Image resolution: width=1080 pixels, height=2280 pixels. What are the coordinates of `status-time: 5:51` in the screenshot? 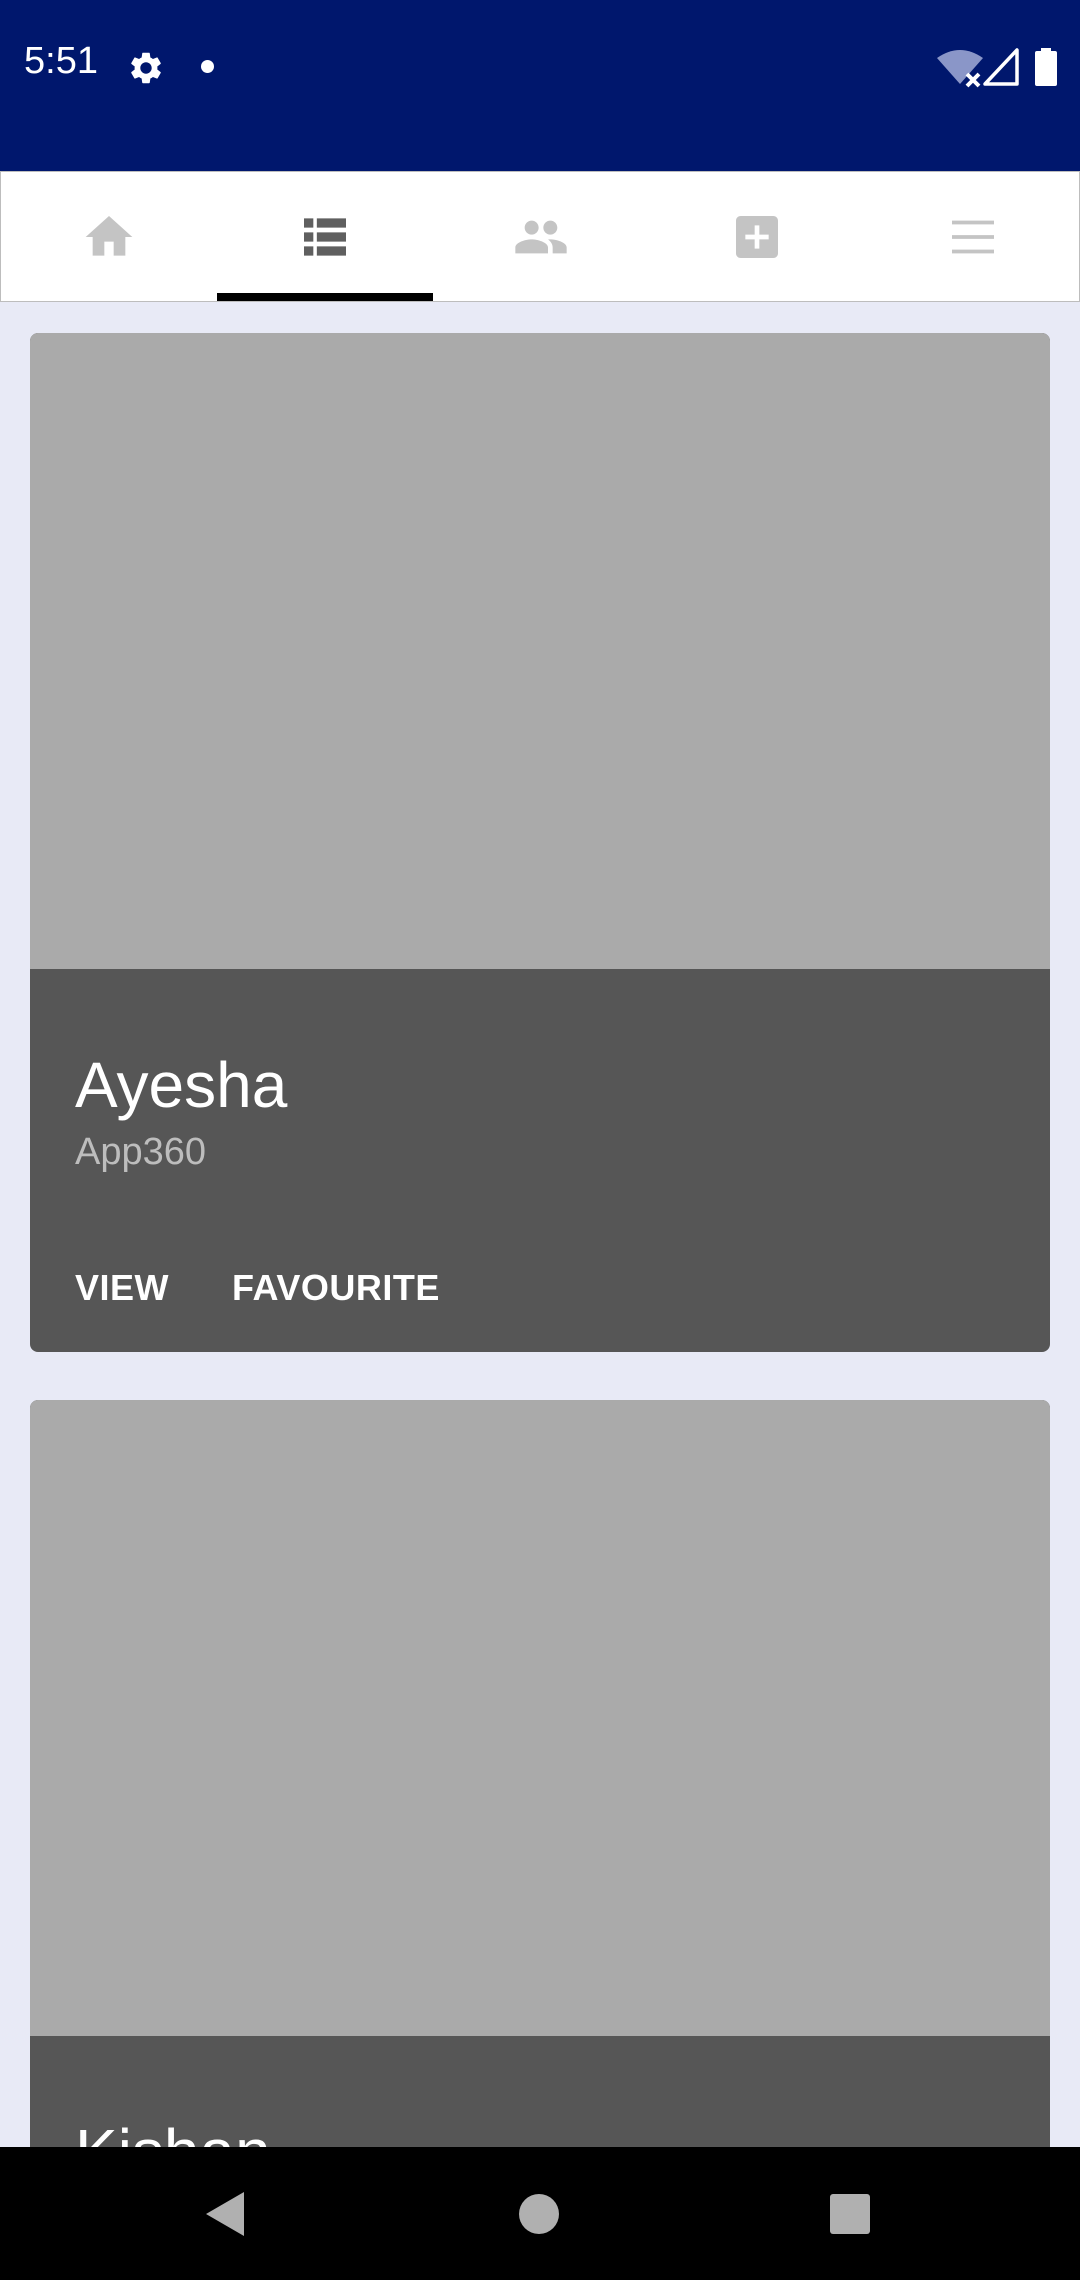 It's located at (61, 61).